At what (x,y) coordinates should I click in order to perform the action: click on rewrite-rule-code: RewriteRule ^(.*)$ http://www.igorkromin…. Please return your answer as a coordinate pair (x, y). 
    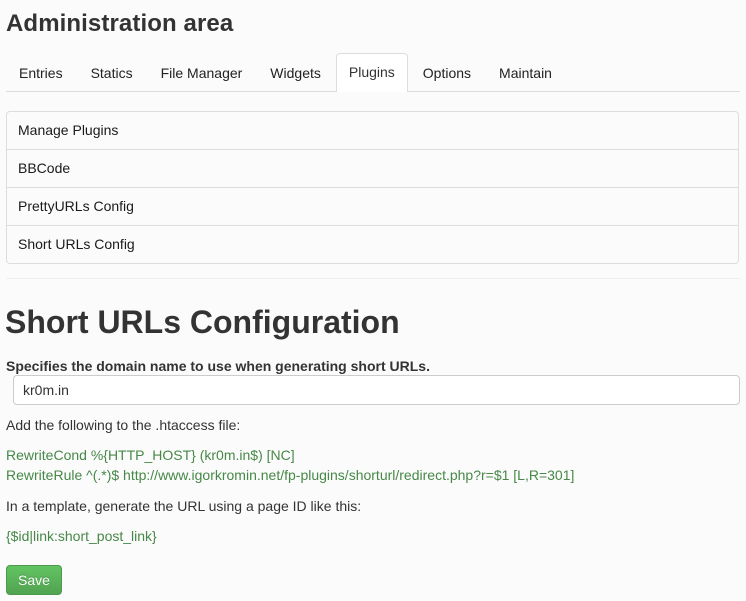
    Looking at the image, I should click on (290, 475).